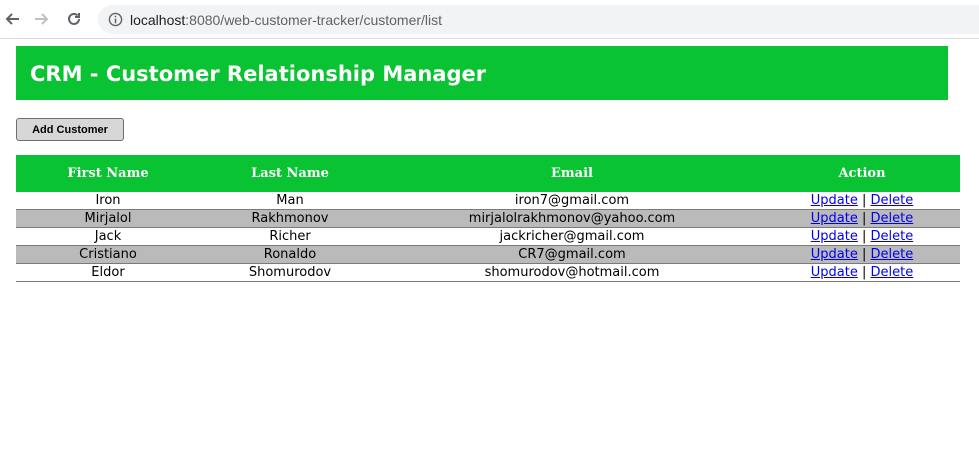  Describe the element at coordinates (290, 201) in the screenshot. I see `cell-last-name: Man` at that location.